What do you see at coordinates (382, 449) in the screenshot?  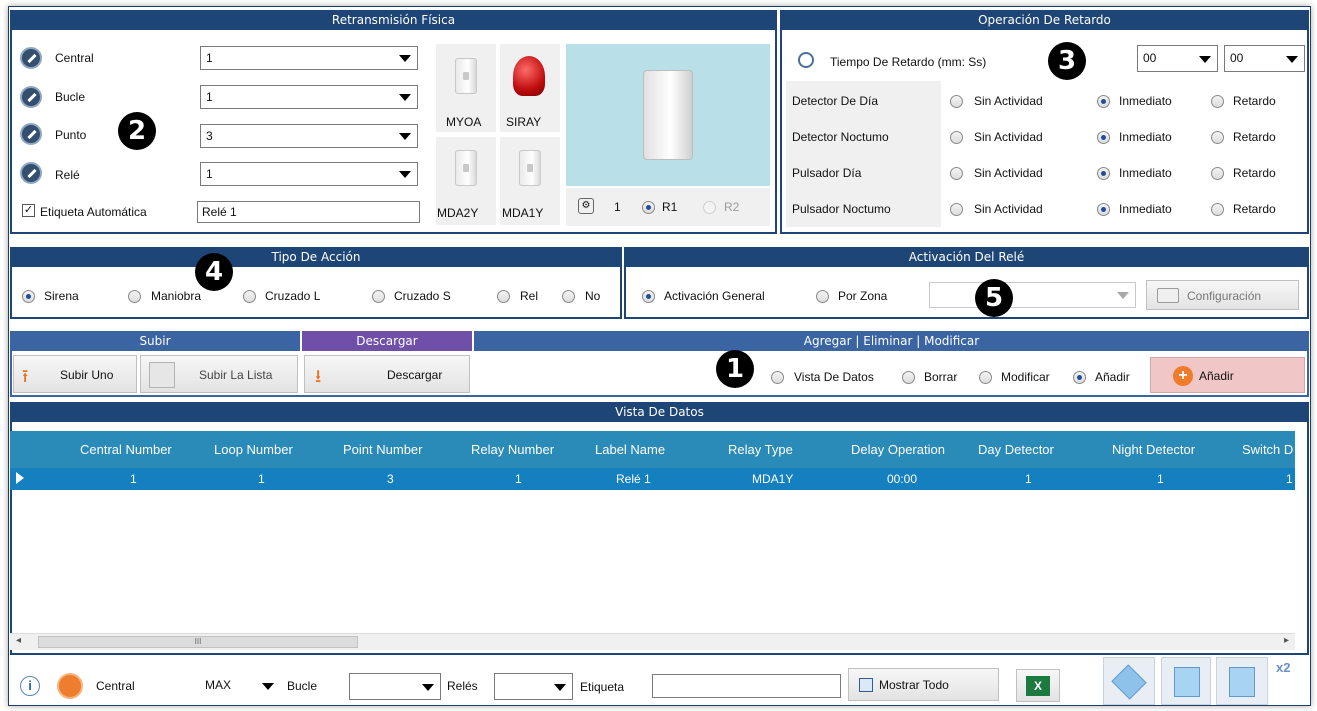 I see `col-point-number: Point Number` at bounding box center [382, 449].